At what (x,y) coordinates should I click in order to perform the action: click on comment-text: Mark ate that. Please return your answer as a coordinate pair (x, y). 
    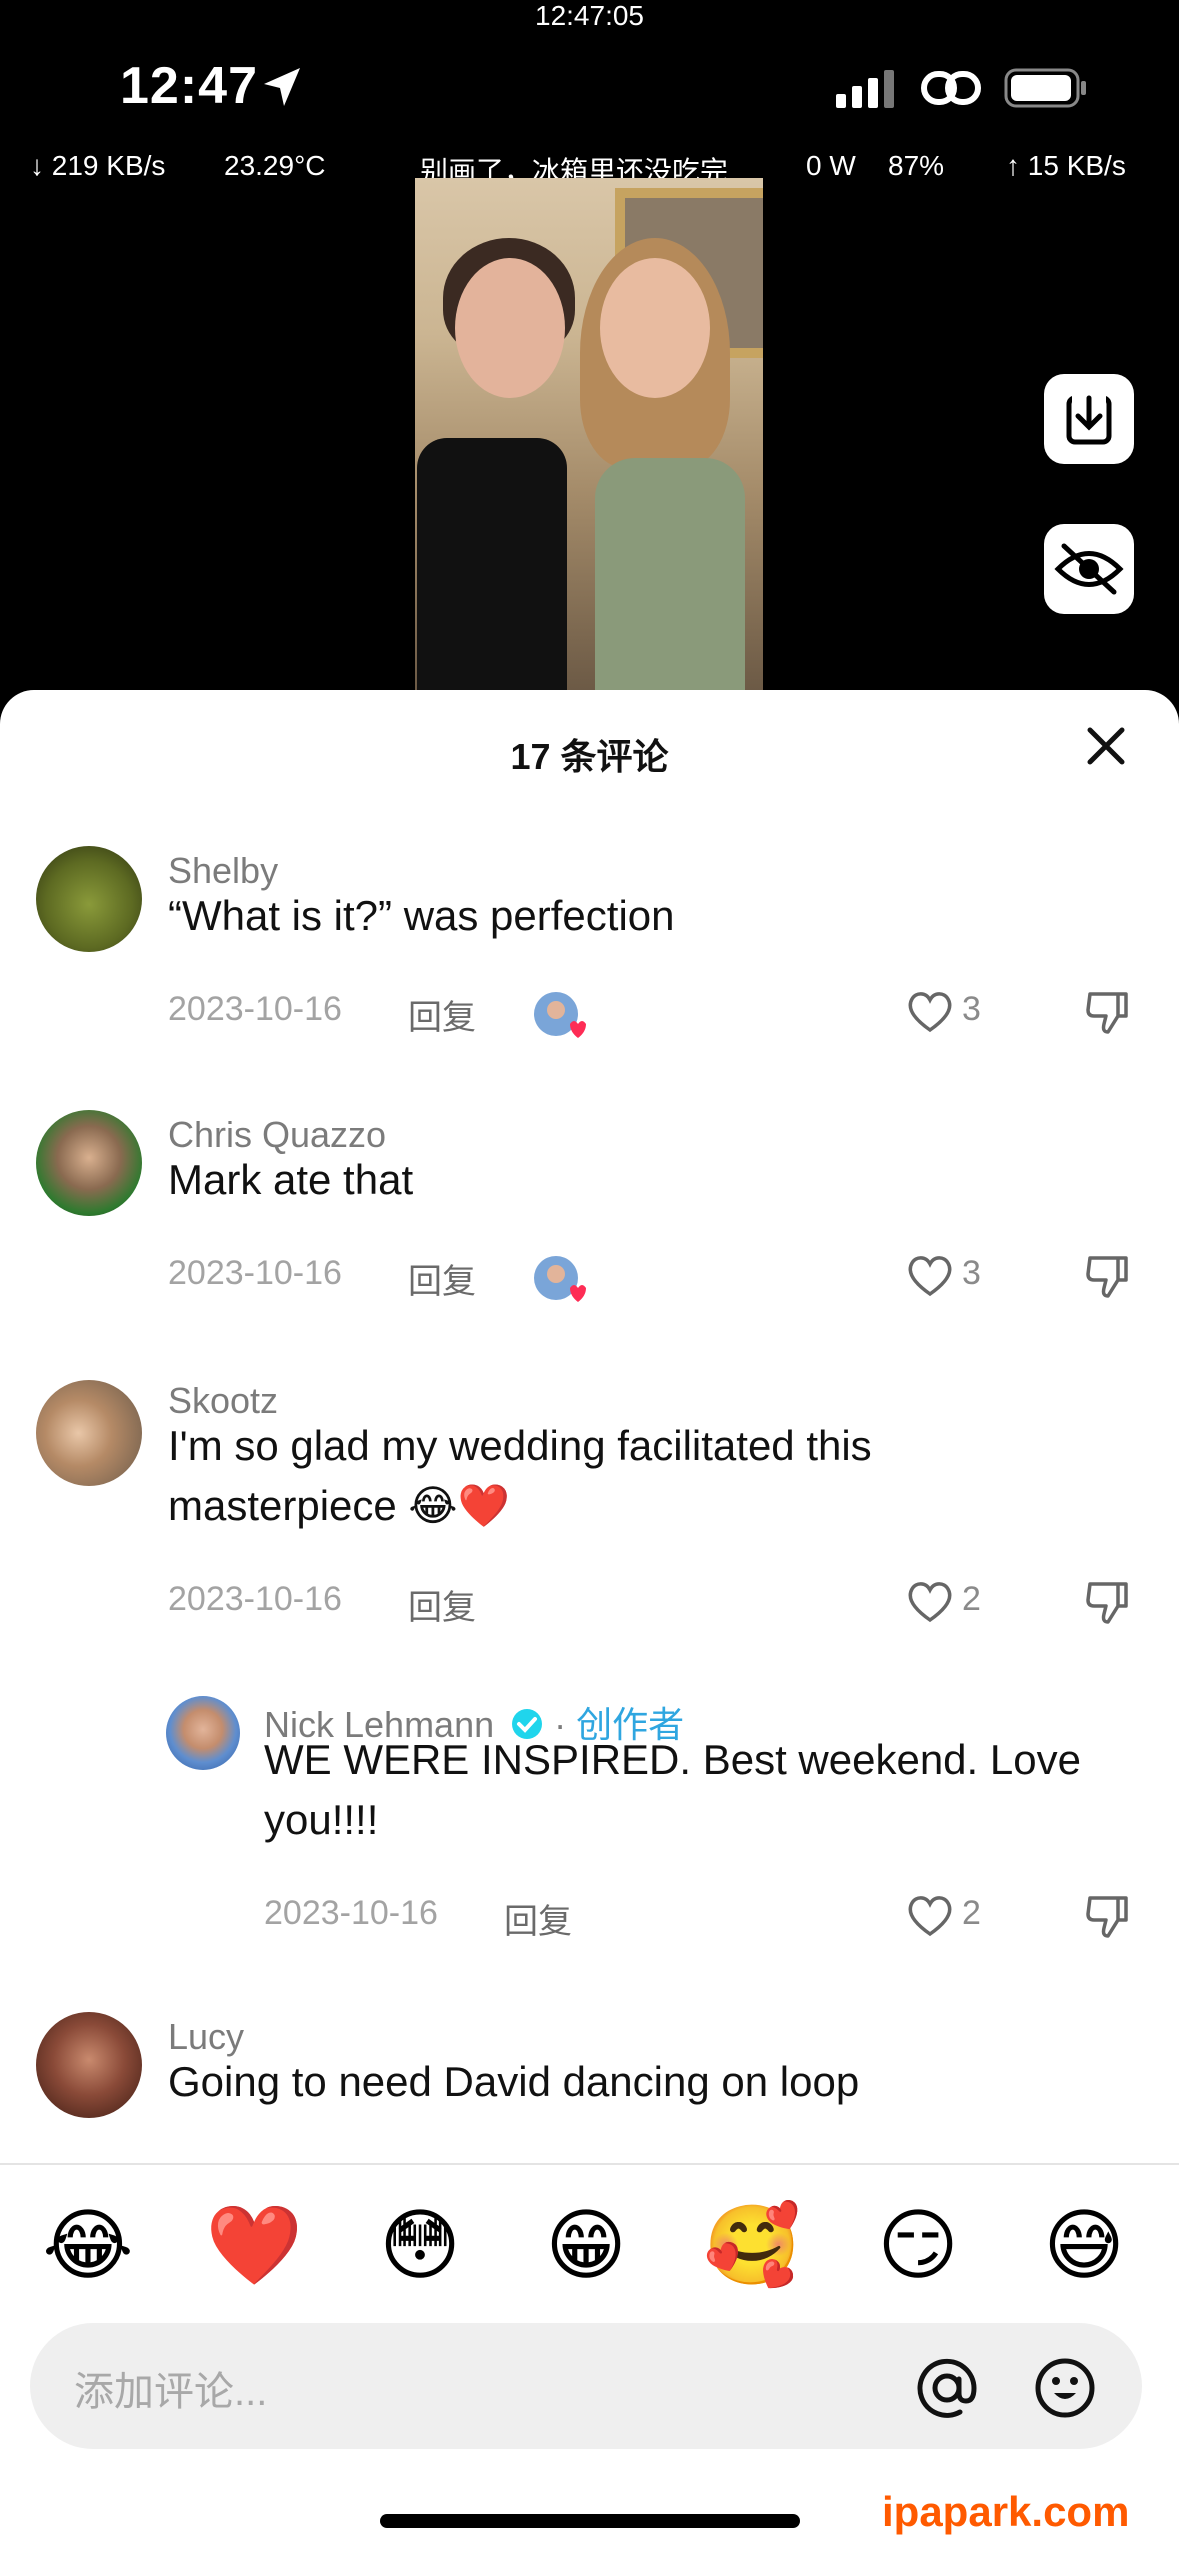
    Looking at the image, I should click on (291, 1179).